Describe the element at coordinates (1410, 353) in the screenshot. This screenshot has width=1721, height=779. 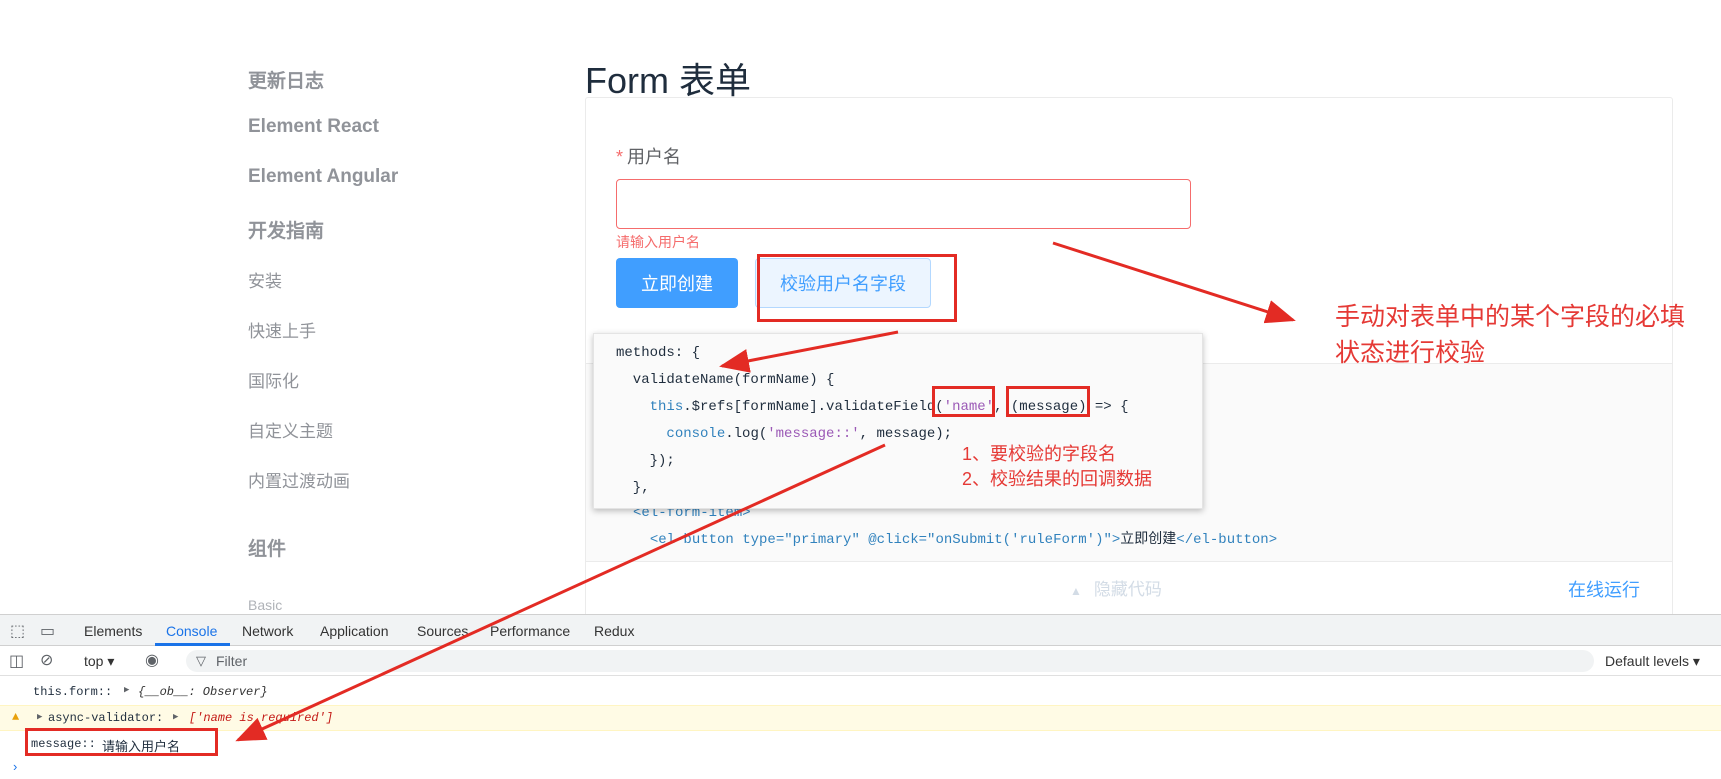
I see `annotation-main-line-2: 状态进行校验` at that location.